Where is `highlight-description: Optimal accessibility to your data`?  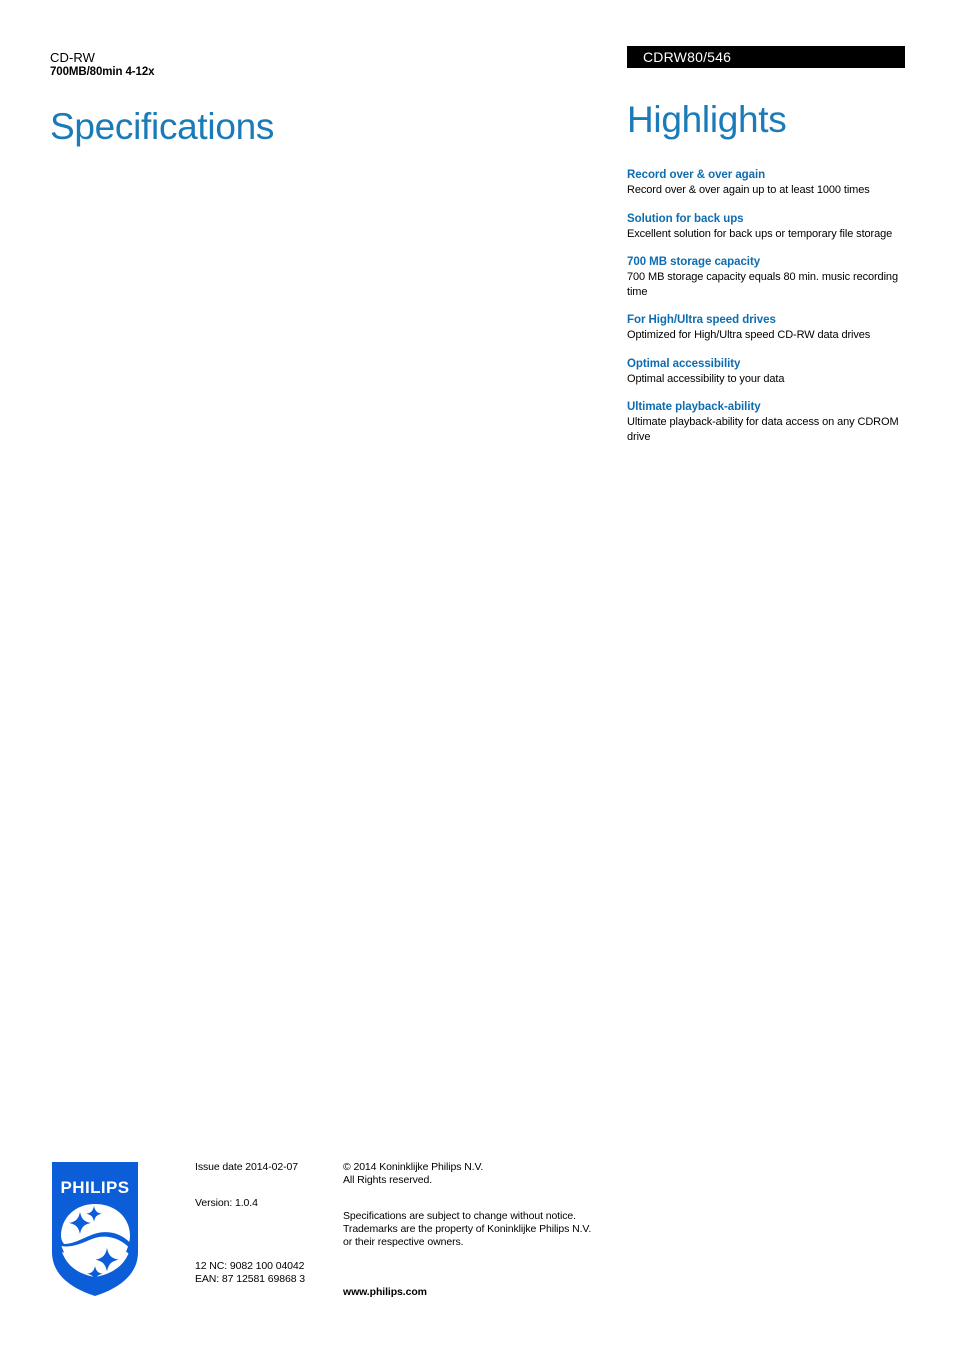
highlight-description: Optimal accessibility to your data is located at coordinates (706, 378).